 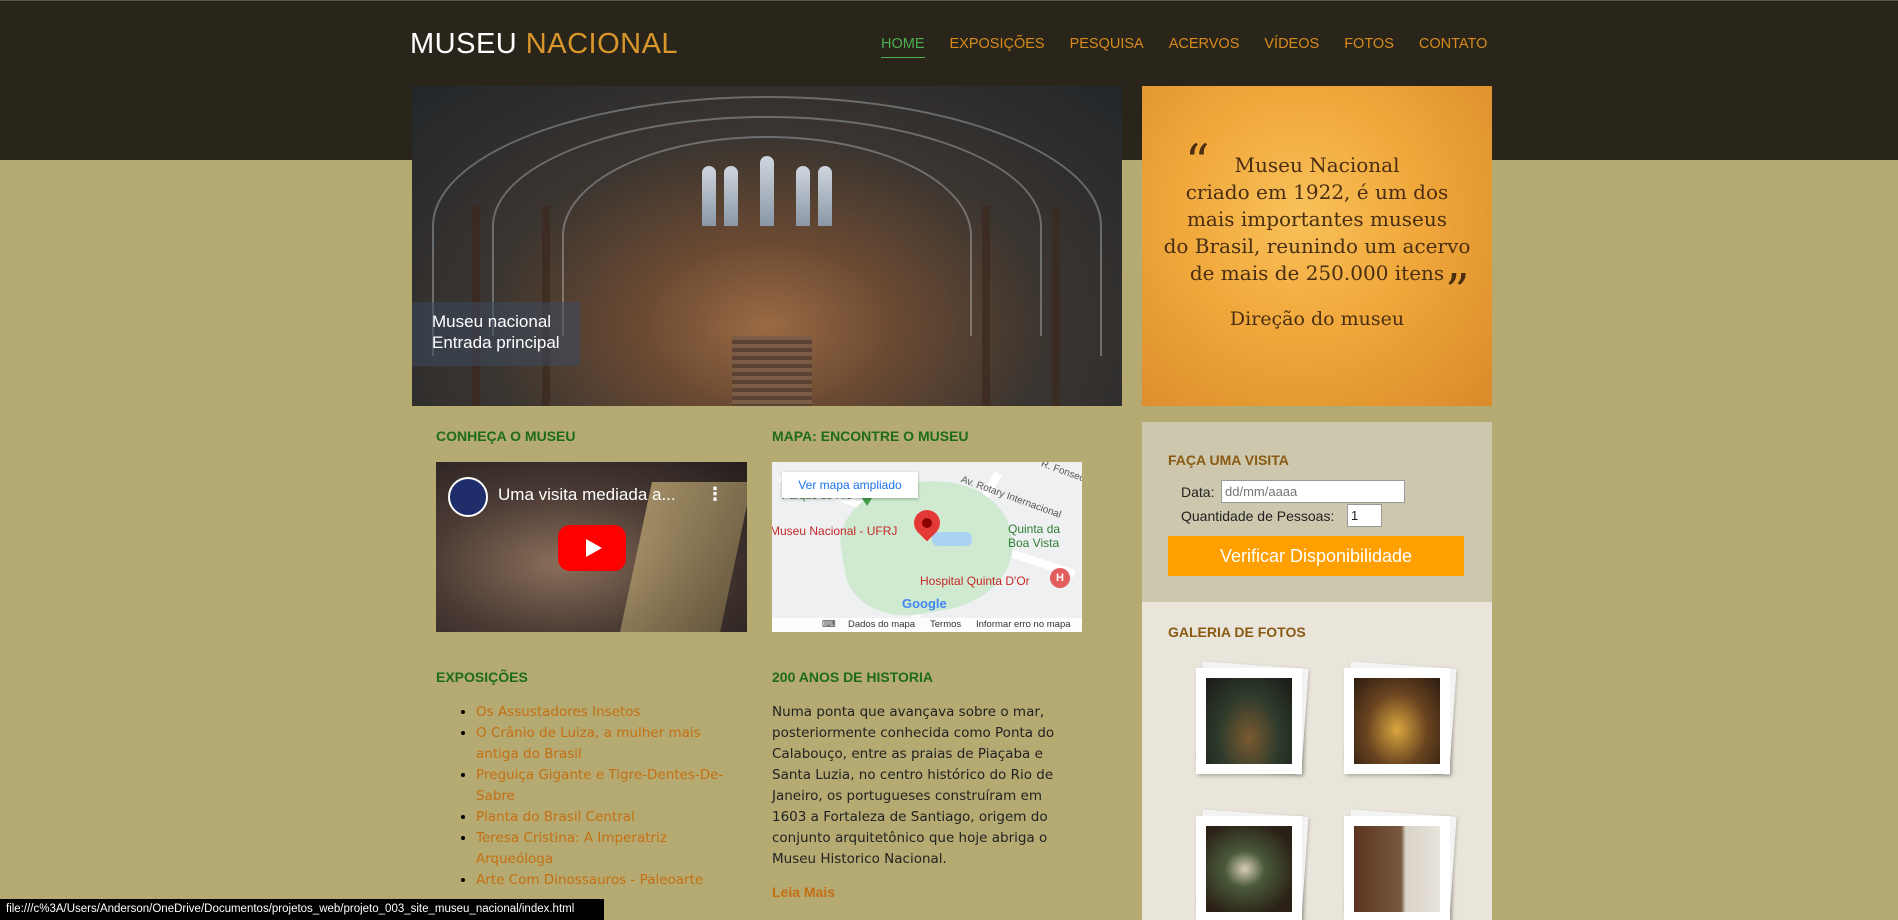 What do you see at coordinates (1023, 624) in the screenshot?
I see `map-report-link: Informar erro no mapa` at bounding box center [1023, 624].